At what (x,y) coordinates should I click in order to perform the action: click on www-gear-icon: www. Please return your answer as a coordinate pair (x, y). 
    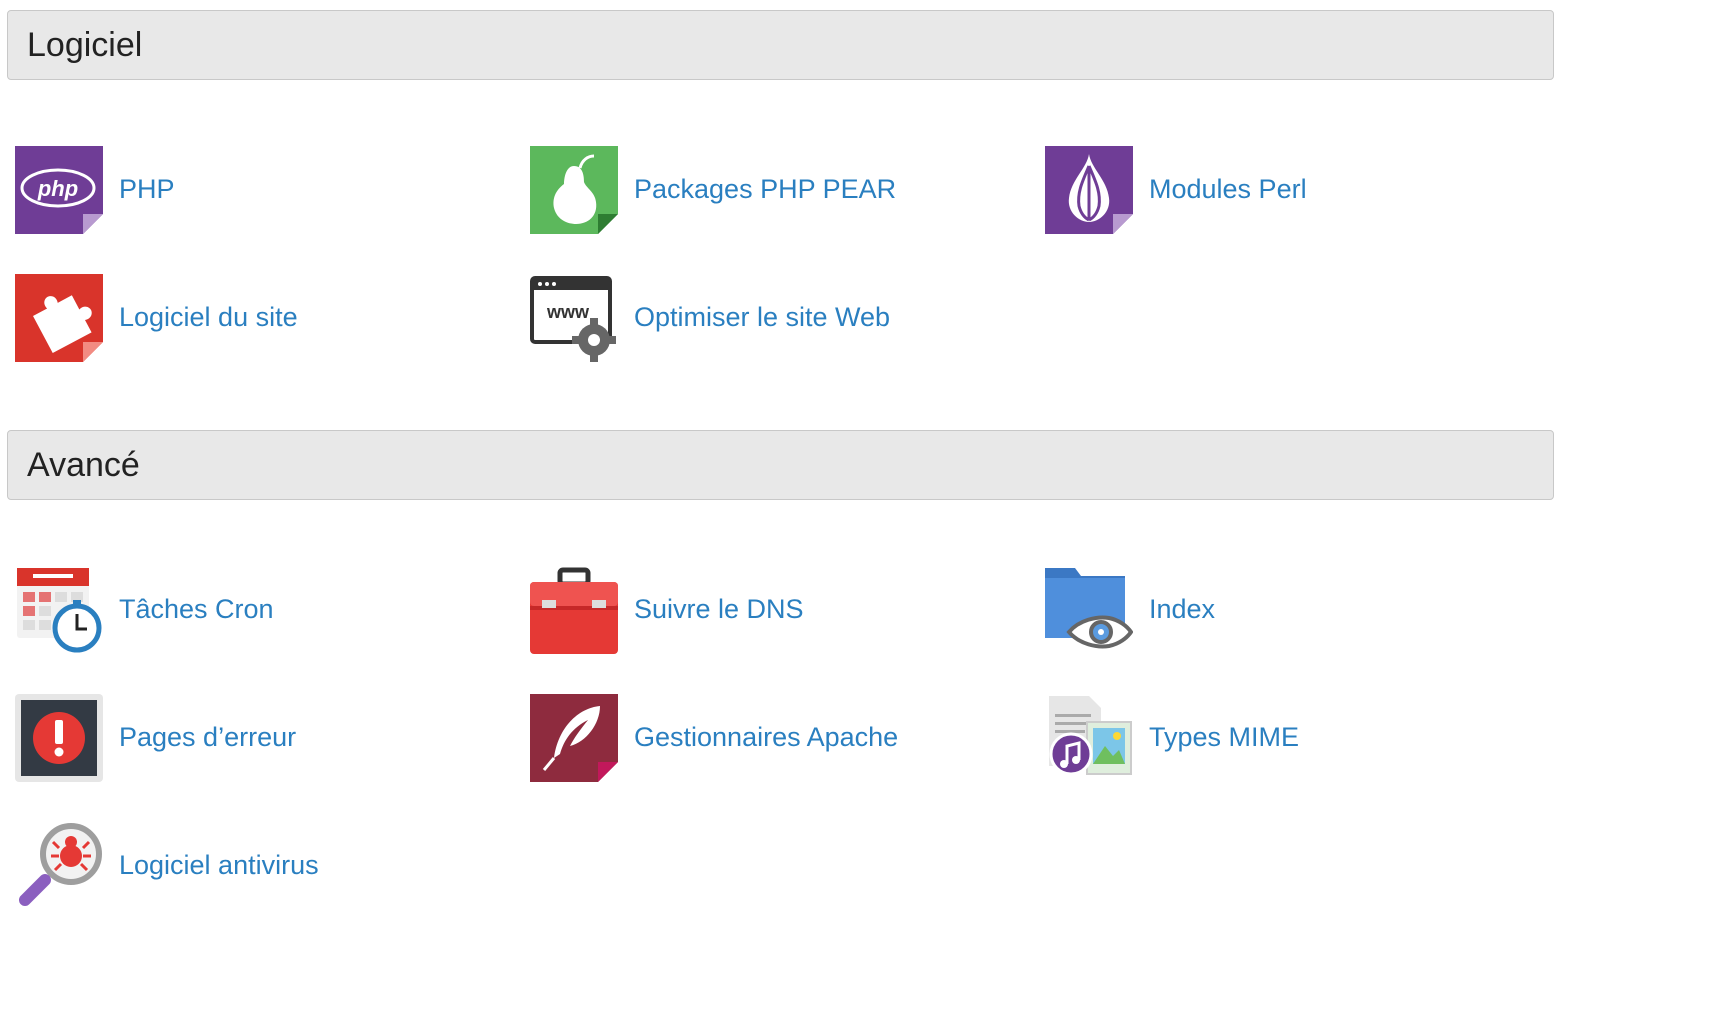
    Looking at the image, I should click on (574, 318).